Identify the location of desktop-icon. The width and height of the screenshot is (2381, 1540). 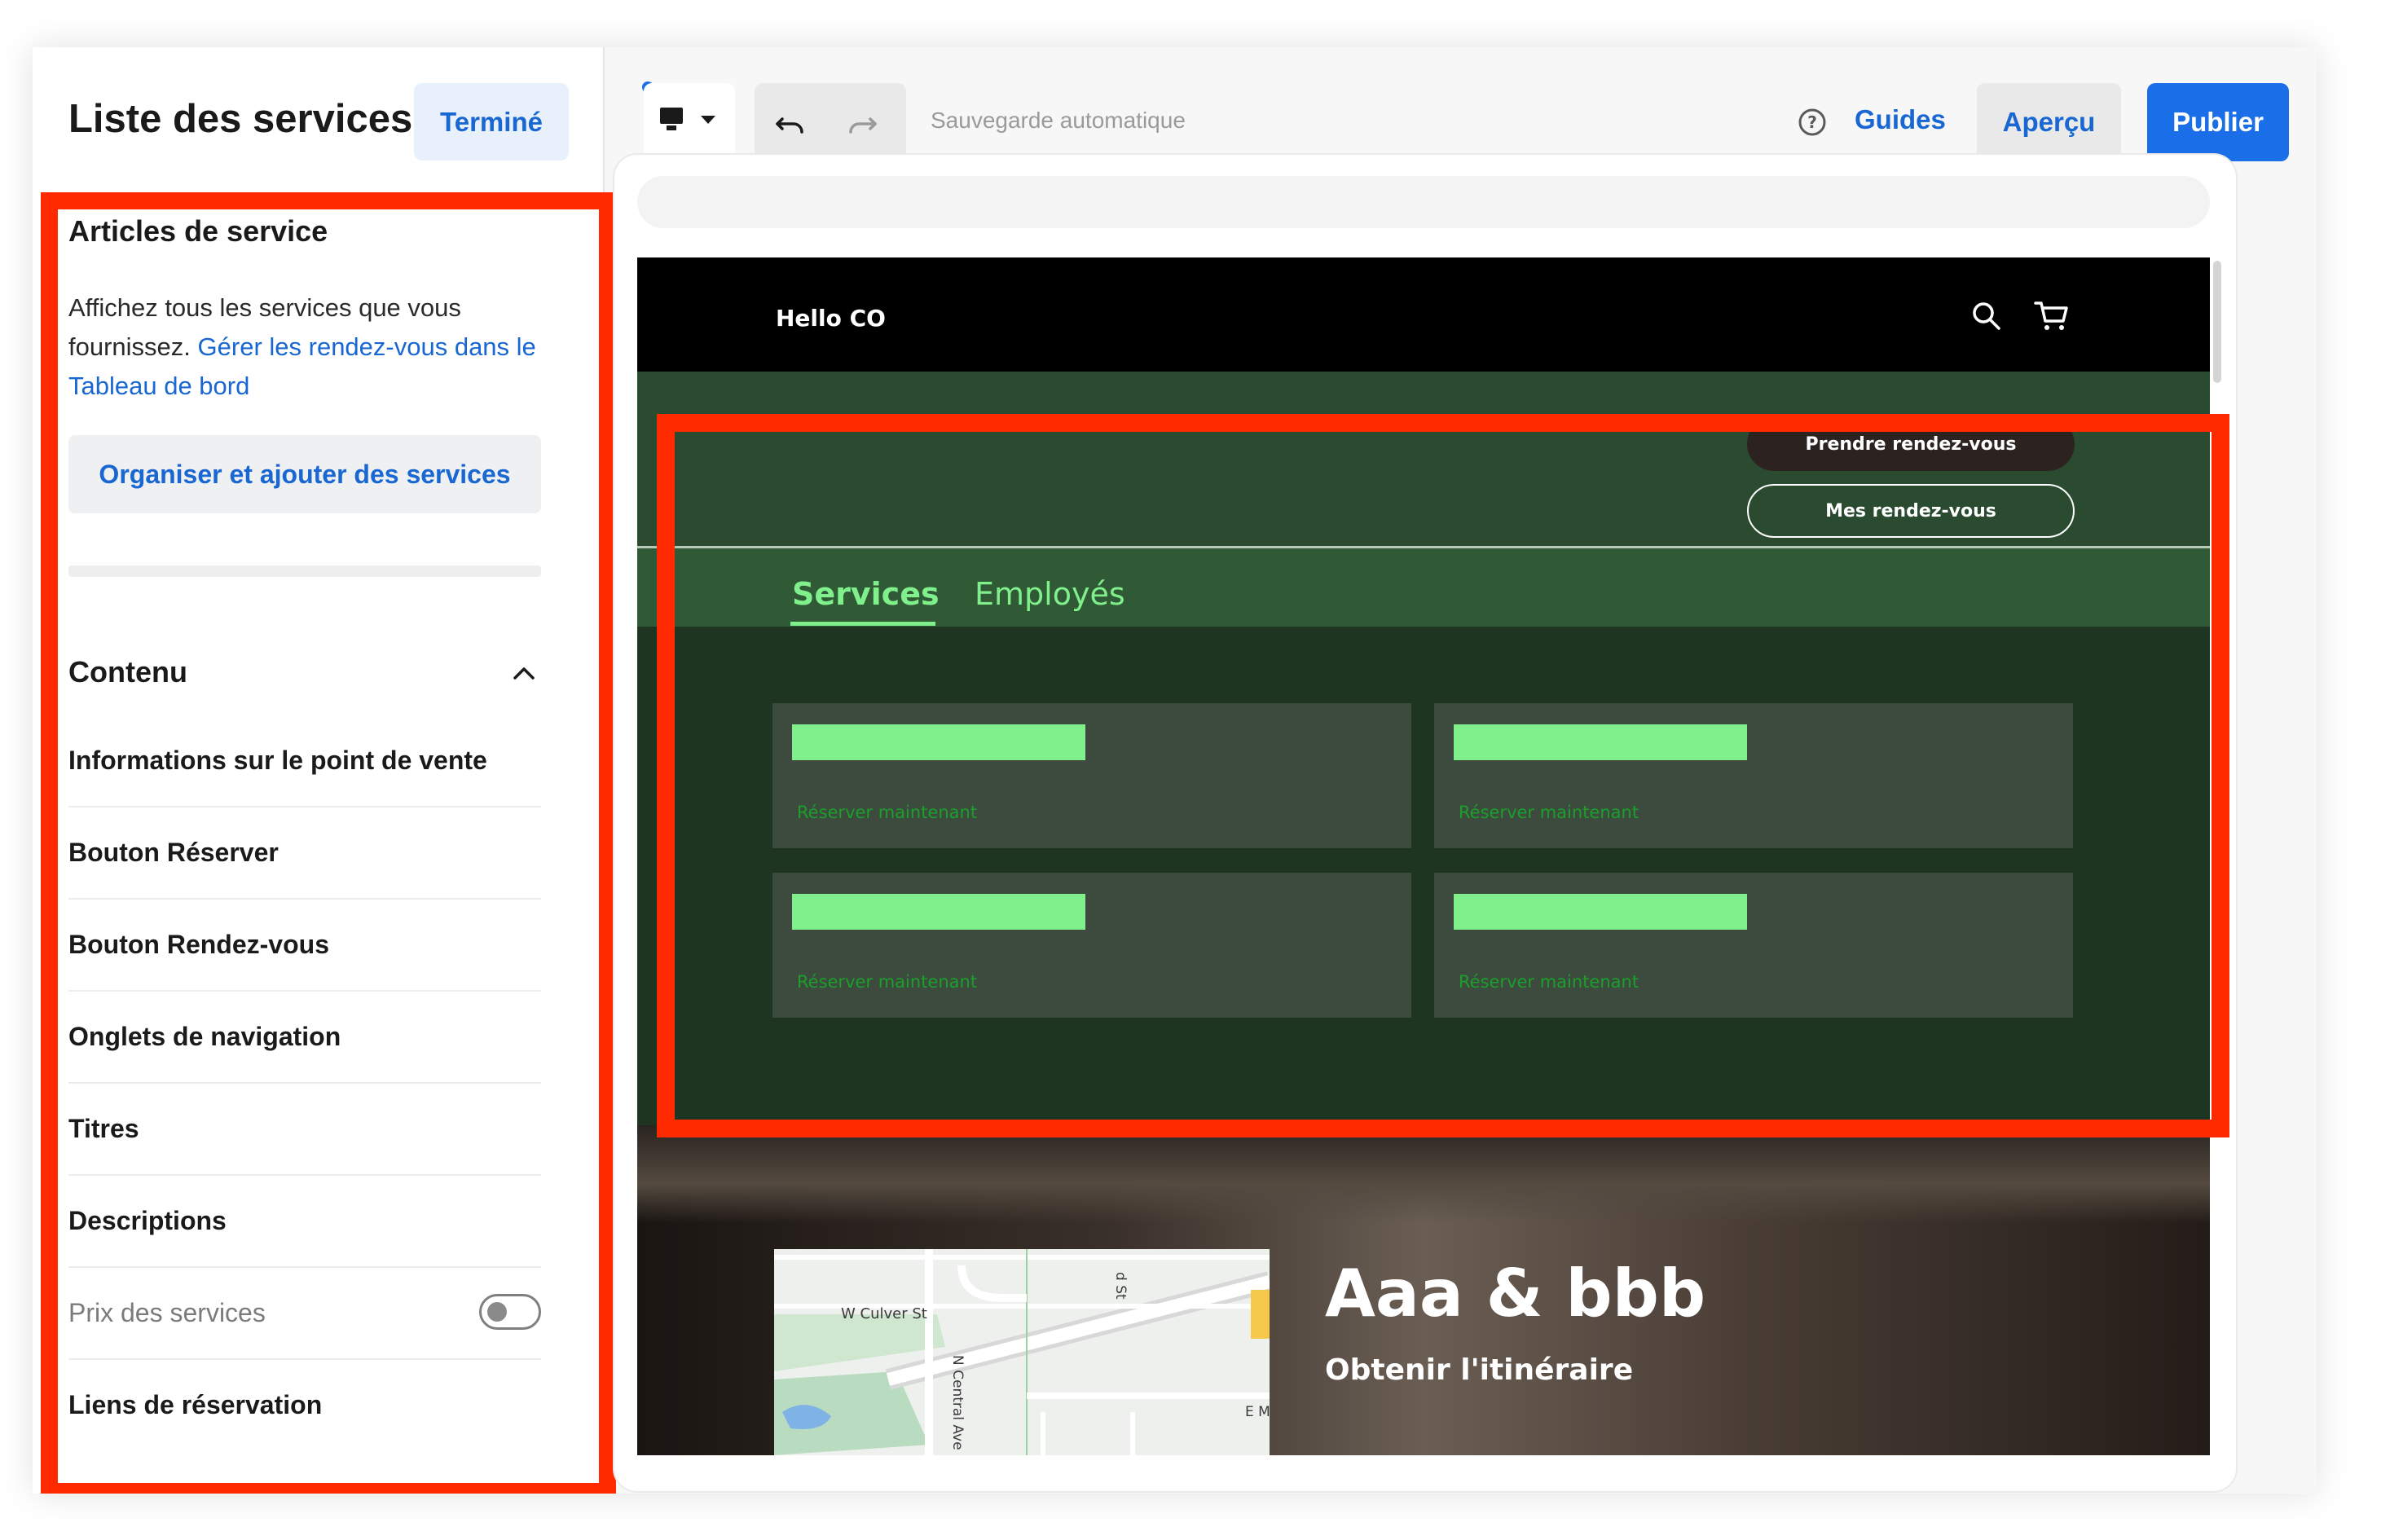
(687, 119).